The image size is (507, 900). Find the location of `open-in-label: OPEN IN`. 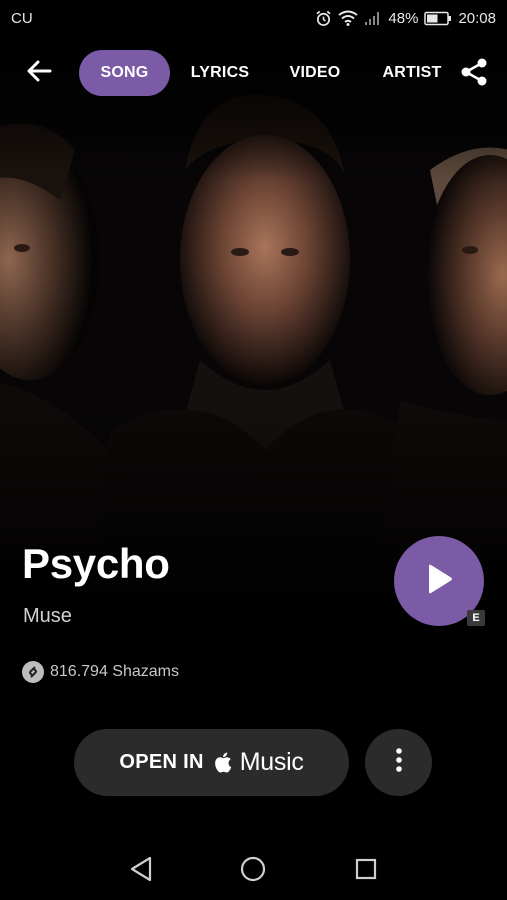

open-in-label: OPEN IN is located at coordinates (161, 762).